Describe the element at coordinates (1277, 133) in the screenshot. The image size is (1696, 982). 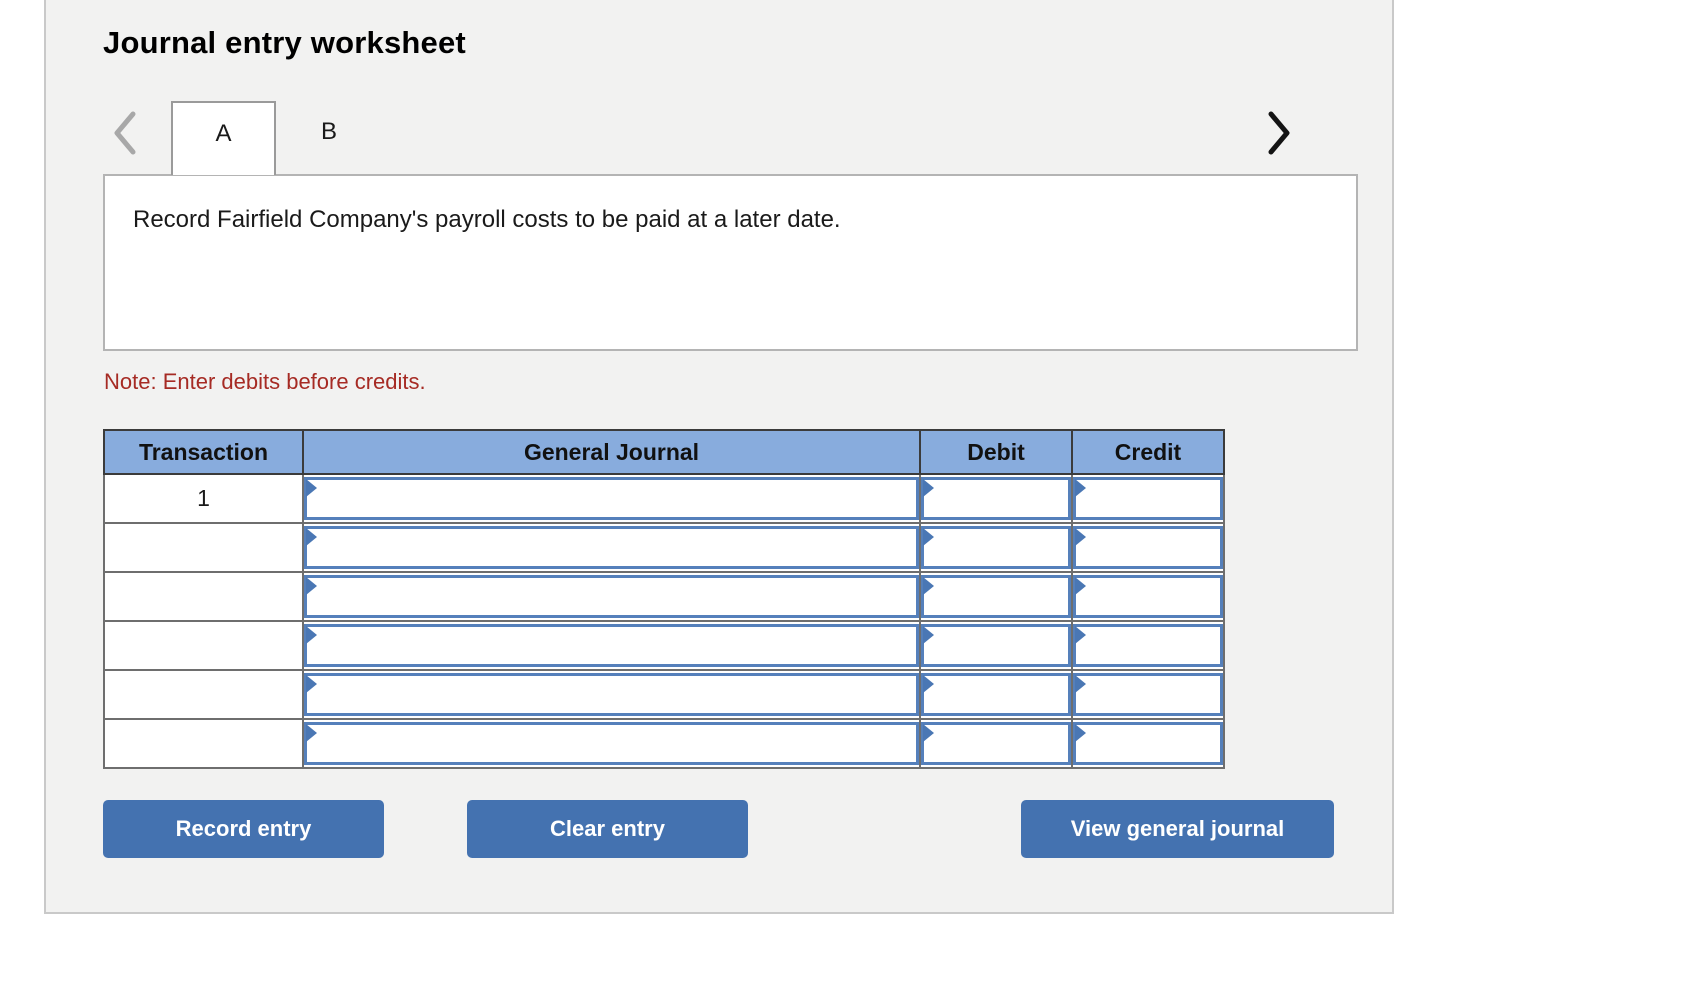
I see `chevron-right-icon` at that location.